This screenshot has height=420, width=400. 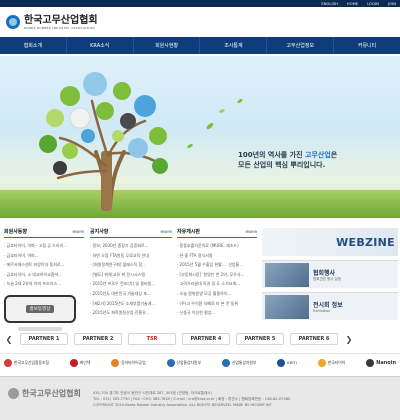 I want to click on carousel-next-icon: ❯, so click(x=349, y=339).